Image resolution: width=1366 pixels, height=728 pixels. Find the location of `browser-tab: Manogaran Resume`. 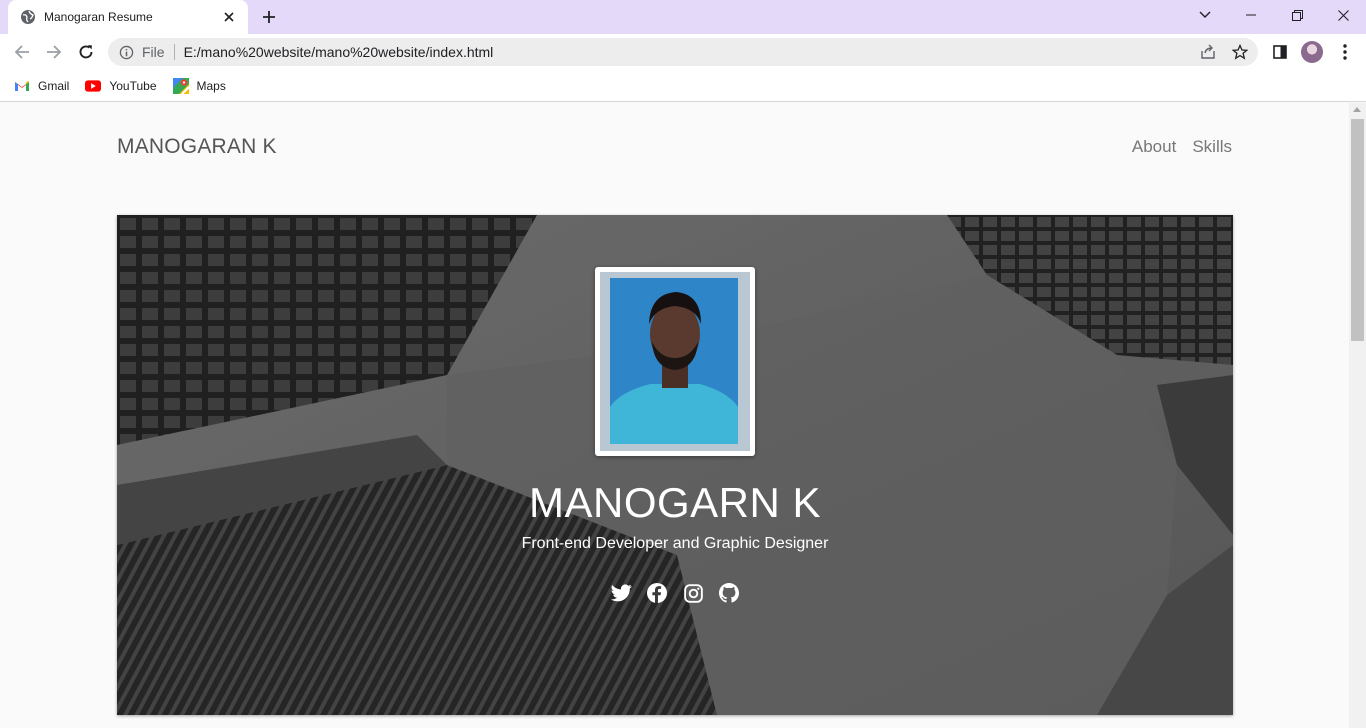

browser-tab: Manogaran Resume is located at coordinates (128, 17).